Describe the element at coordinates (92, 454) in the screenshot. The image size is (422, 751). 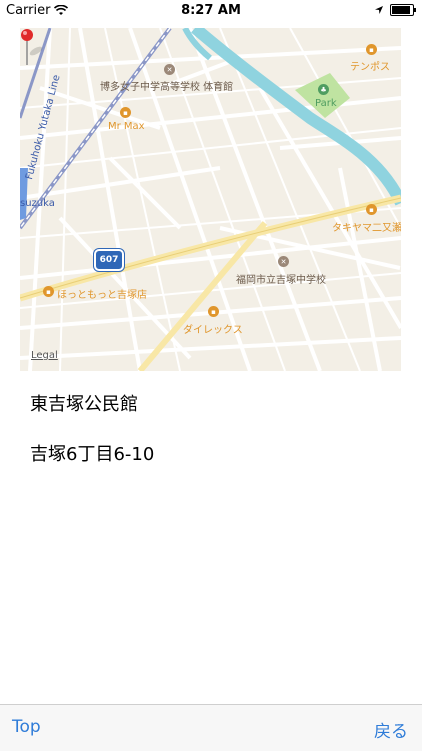
I see `facility-address: 吉塚6丁目6-10` at that location.